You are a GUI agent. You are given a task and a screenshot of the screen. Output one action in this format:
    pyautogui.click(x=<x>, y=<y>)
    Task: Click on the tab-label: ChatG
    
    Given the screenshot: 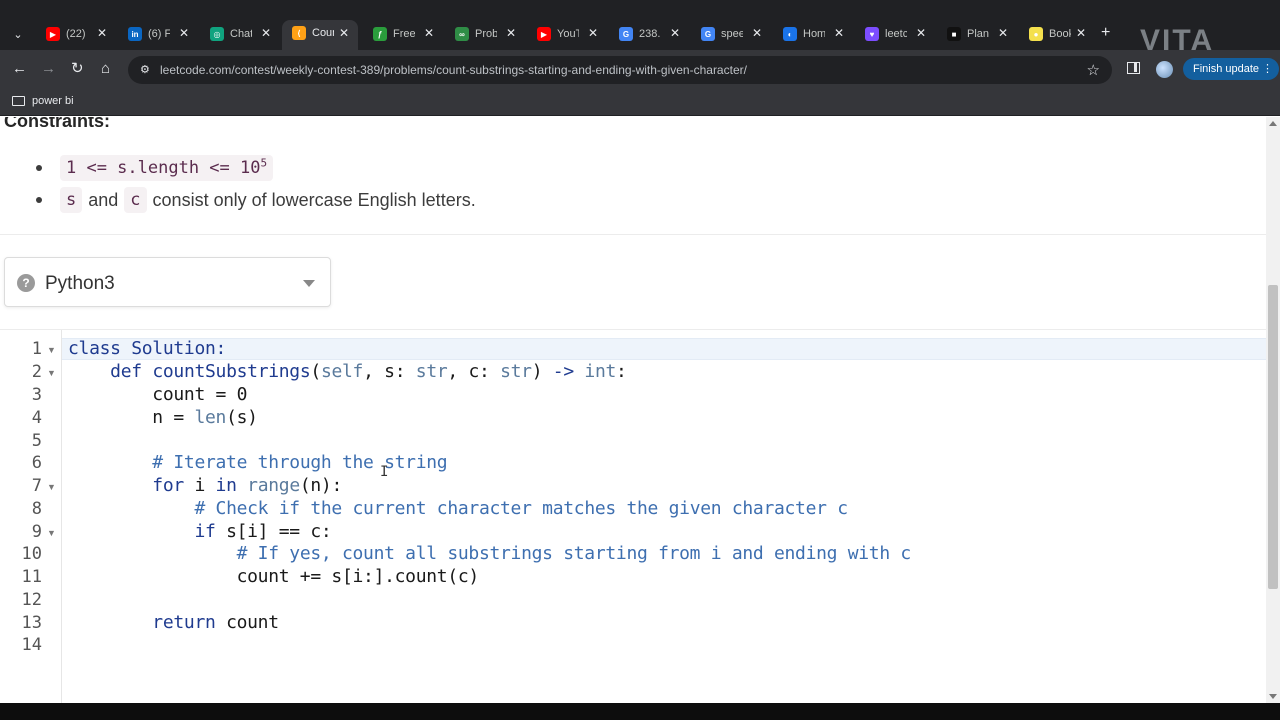 What is the action you would take?
    pyautogui.click(x=241, y=34)
    